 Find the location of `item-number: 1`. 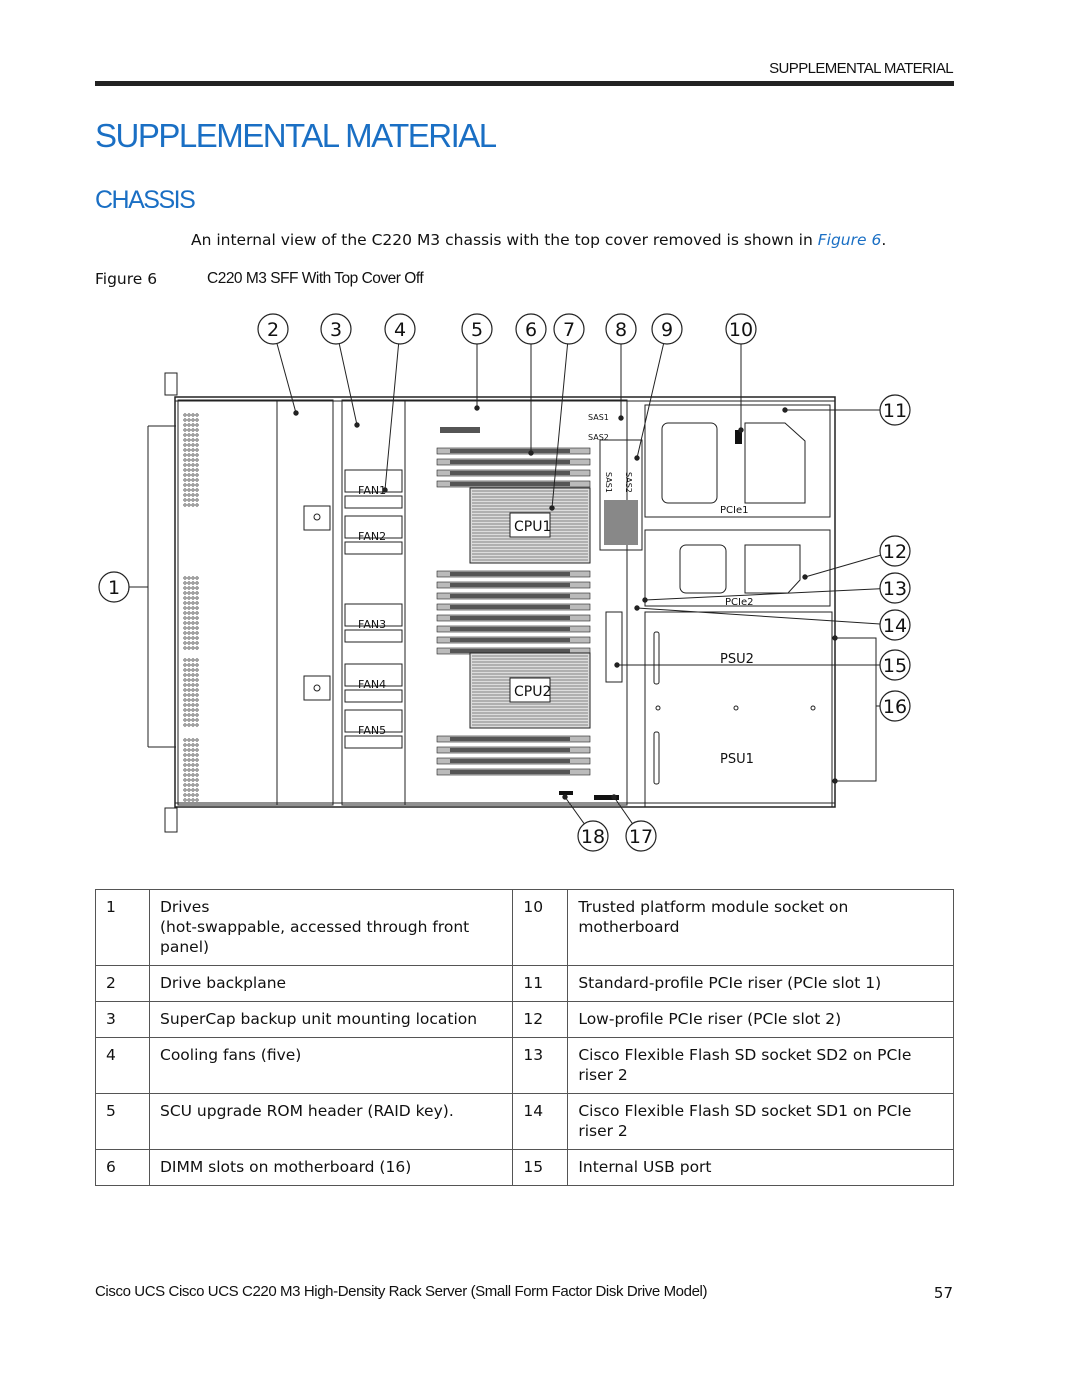

item-number: 1 is located at coordinates (122, 927).